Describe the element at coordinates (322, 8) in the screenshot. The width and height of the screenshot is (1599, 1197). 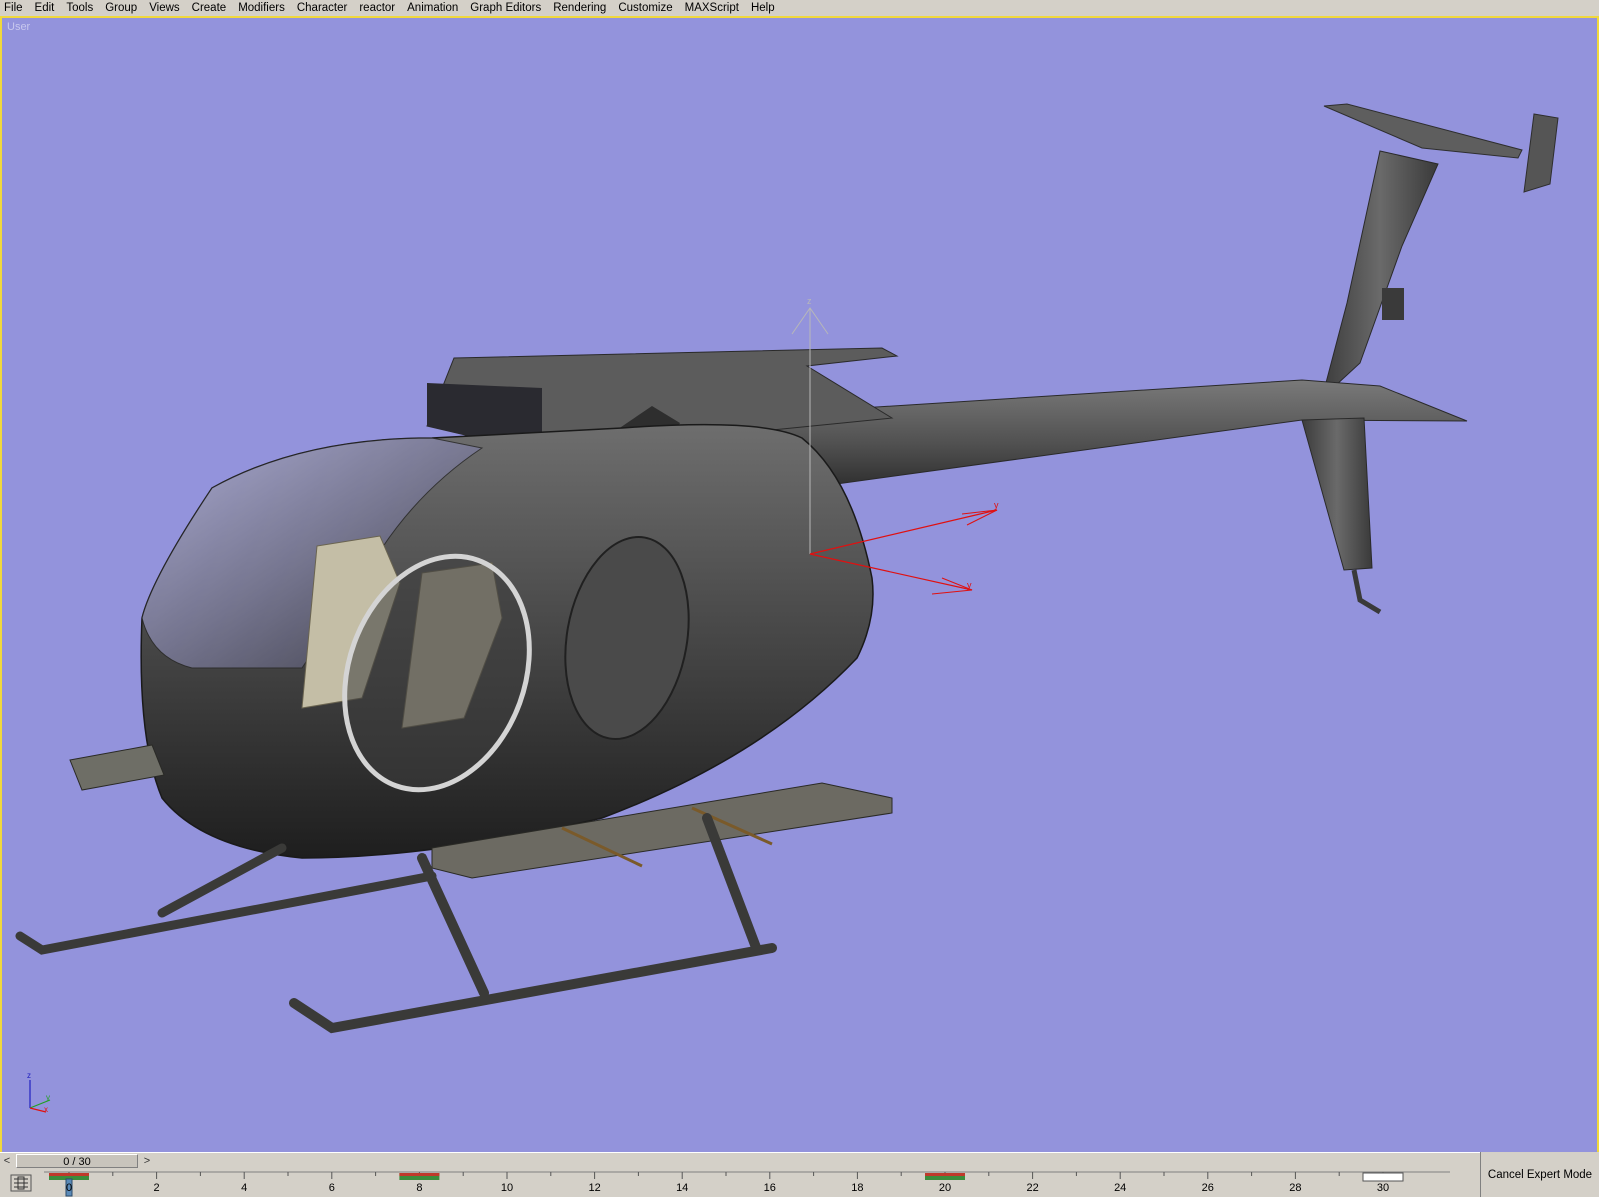
I see `menu-character: Character` at that location.